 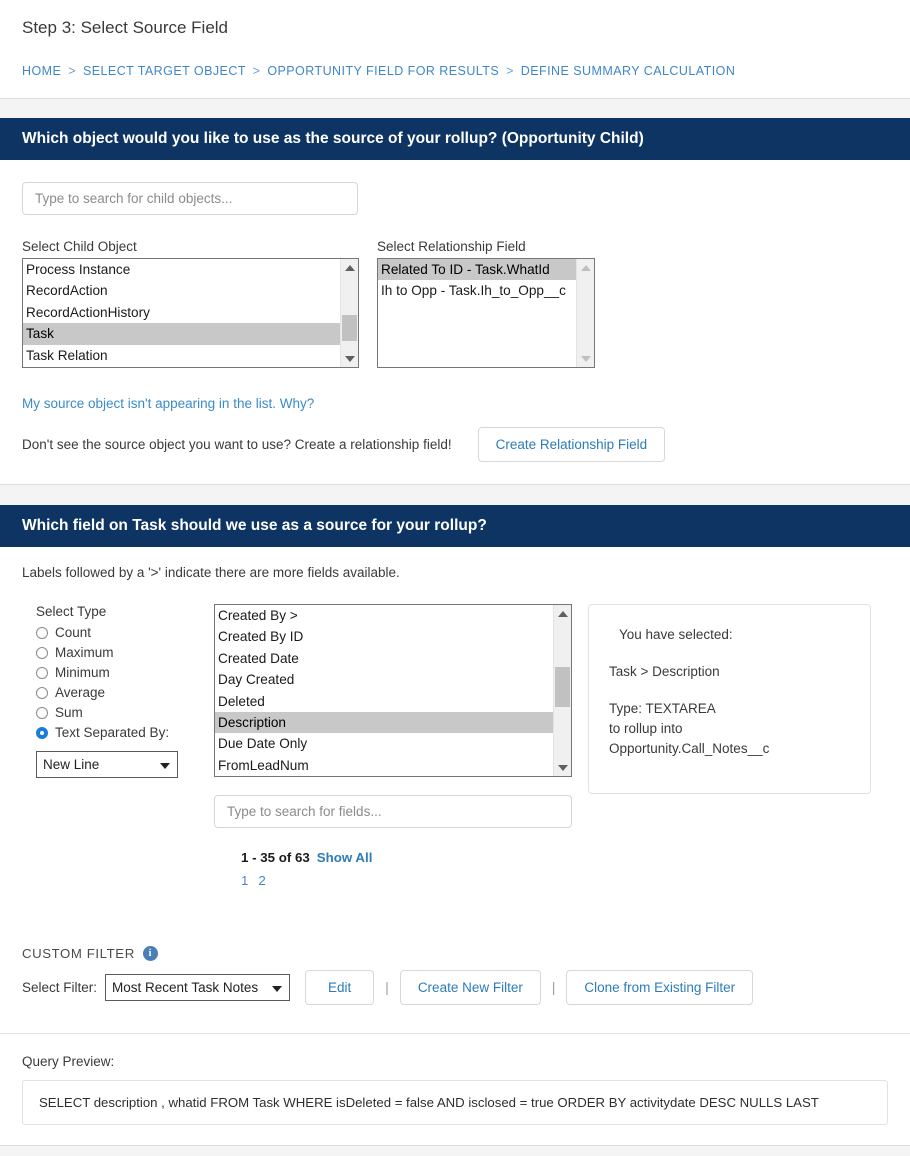 What do you see at coordinates (571, 444) in the screenshot?
I see `create-relationship-field-button: Create Relationship Field` at bounding box center [571, 444].